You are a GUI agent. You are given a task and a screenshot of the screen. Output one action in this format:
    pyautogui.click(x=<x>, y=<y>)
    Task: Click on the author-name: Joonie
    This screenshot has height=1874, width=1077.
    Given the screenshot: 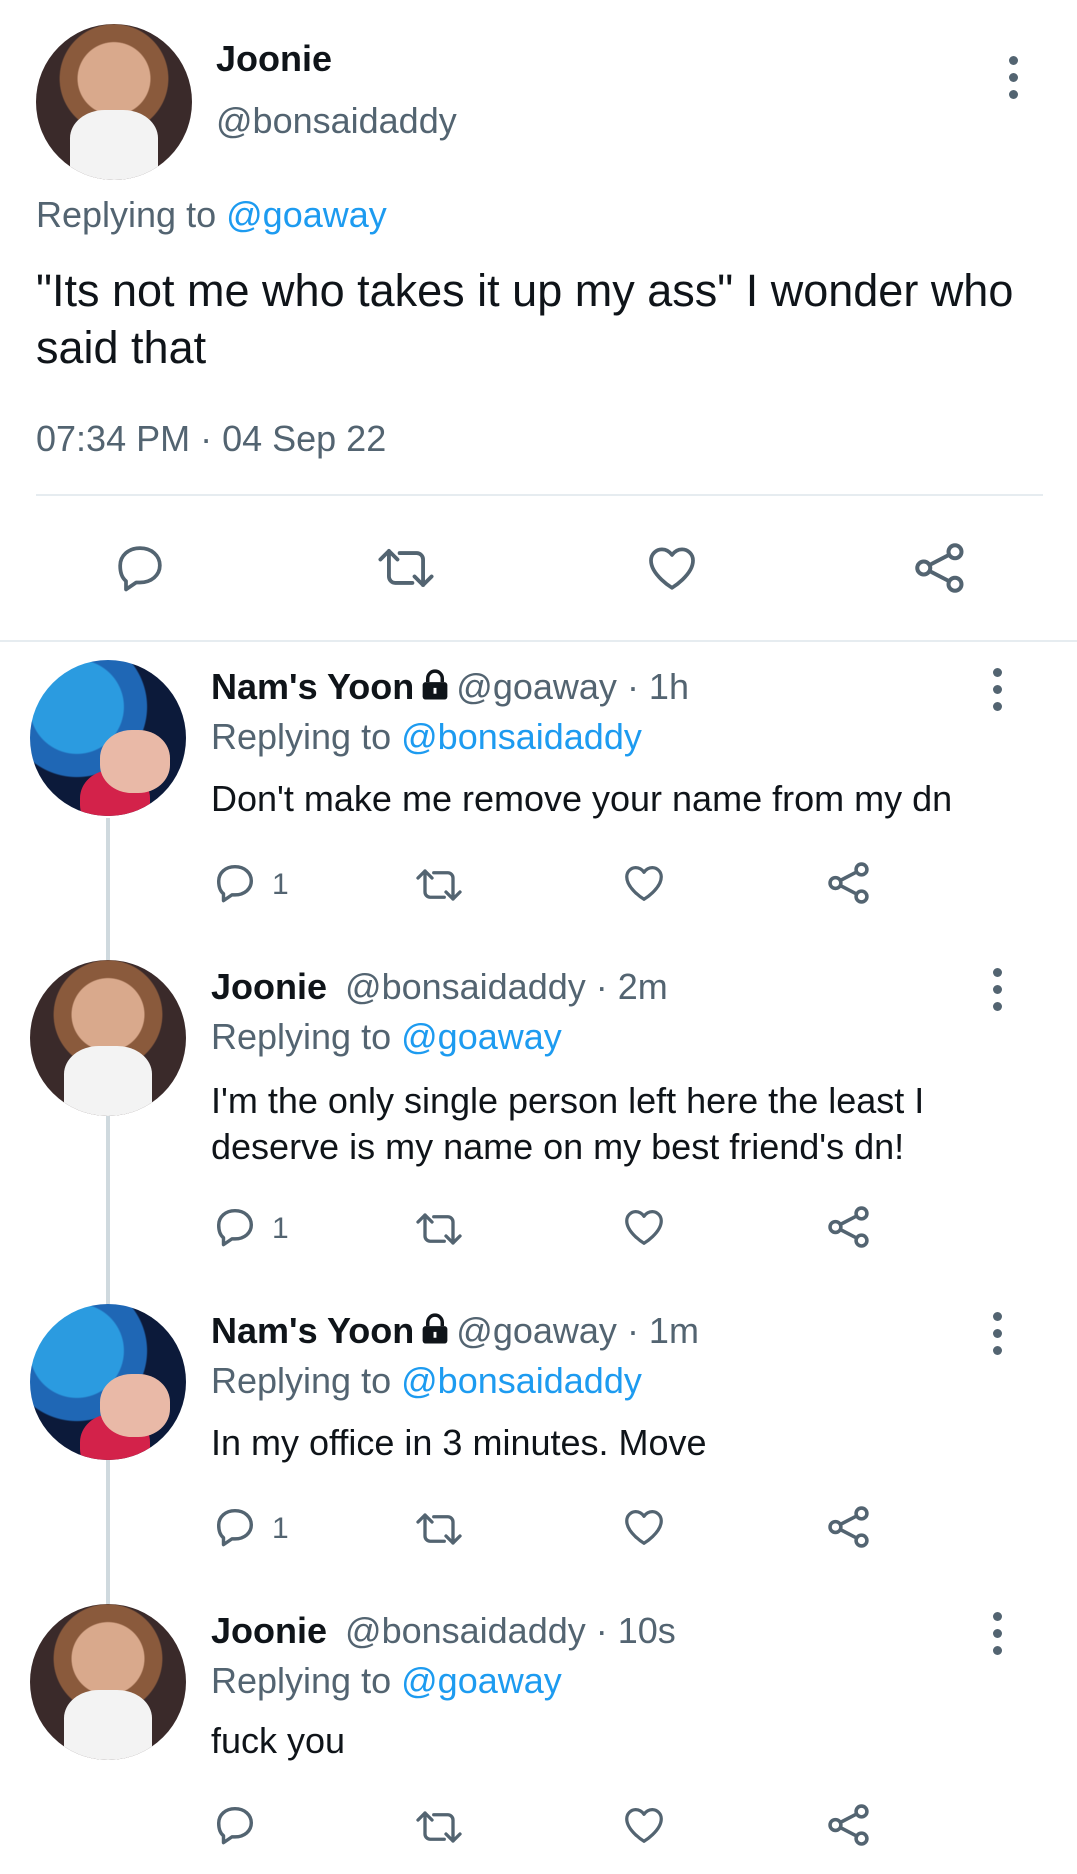 What is the action you would take?
    pyautogui.click(x=274, y=59)
    